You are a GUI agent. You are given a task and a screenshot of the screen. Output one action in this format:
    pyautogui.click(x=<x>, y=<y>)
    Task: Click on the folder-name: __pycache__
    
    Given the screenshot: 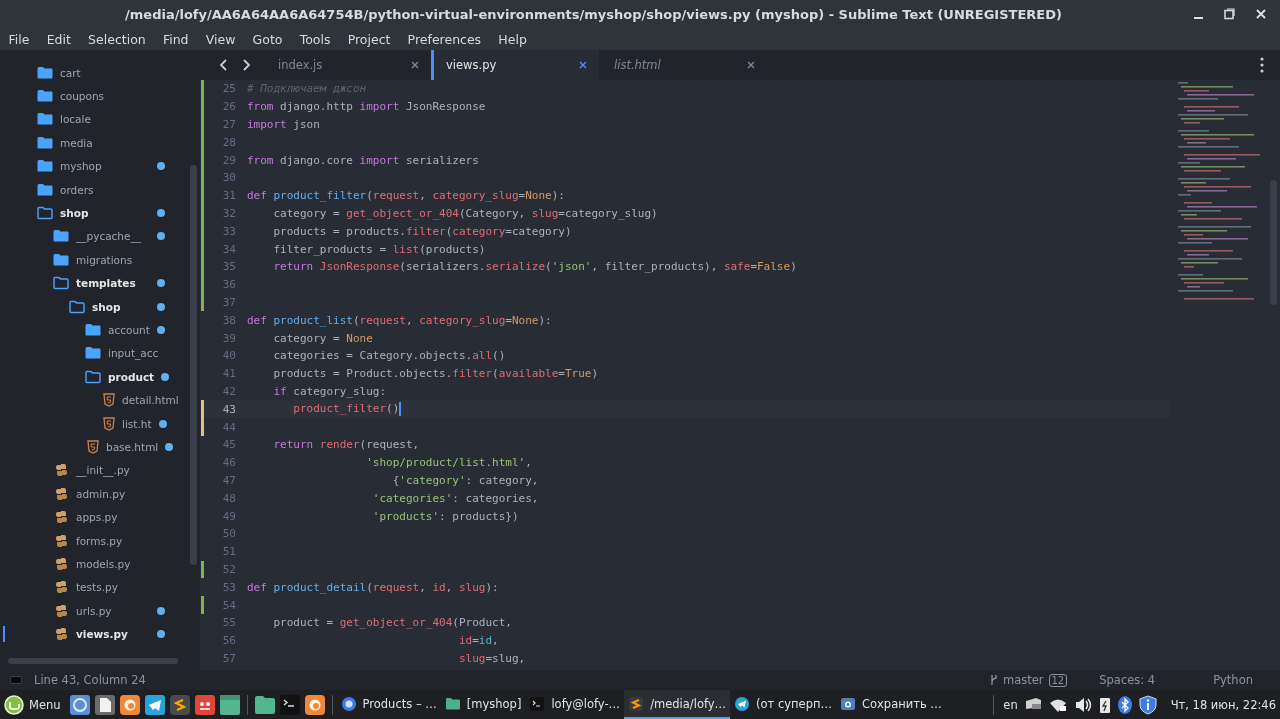 What is the action you would take?
    pyautogui.click(x=108, y=236)
    